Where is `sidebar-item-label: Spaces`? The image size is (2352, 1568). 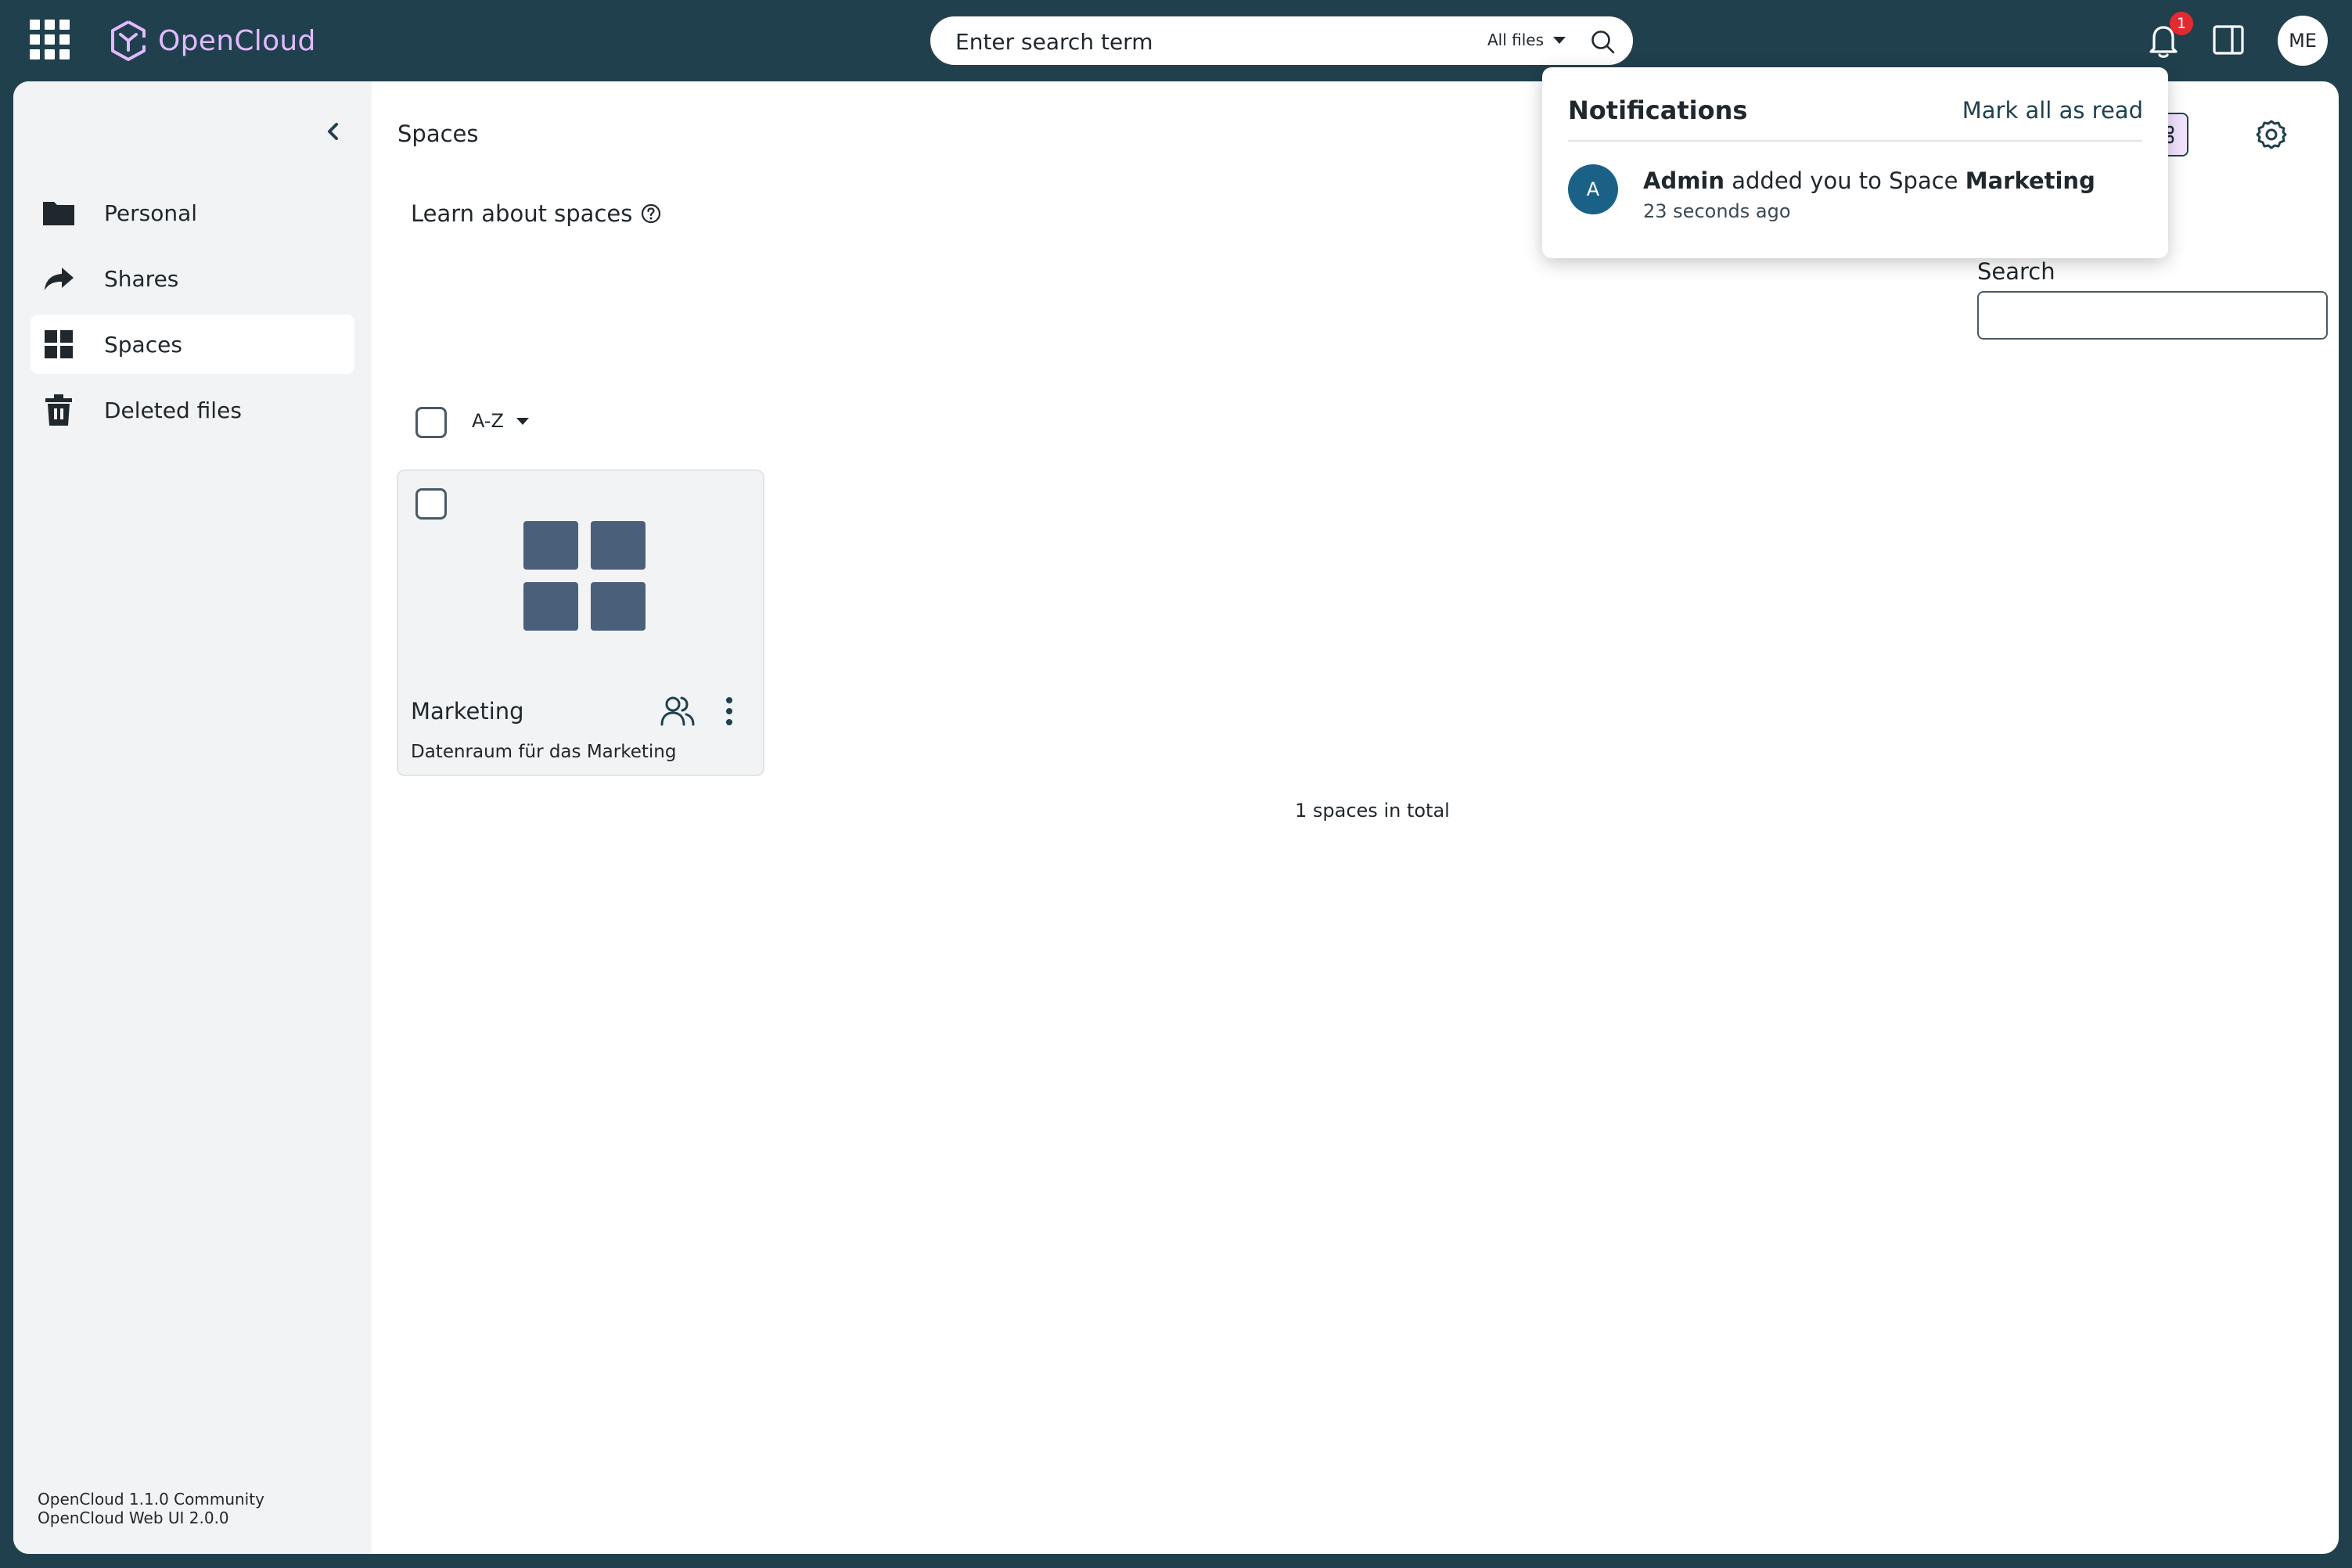
sidebar-item-label: Spaces is located at coordinates (143, 344).